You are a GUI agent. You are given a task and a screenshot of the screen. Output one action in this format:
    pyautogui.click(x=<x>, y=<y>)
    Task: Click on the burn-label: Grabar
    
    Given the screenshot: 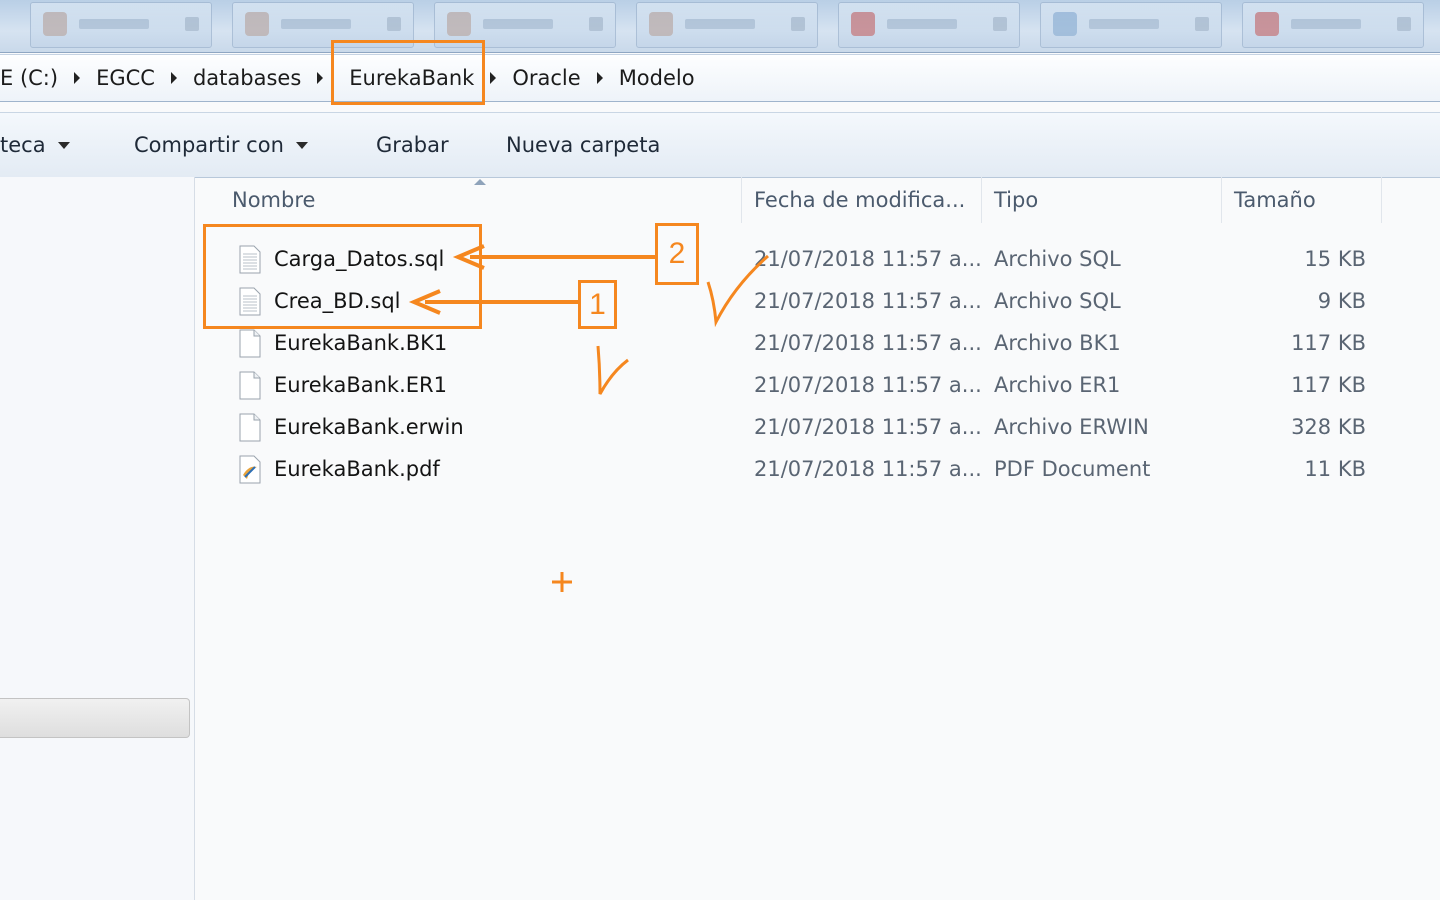 What is the action you would take?
    pyautogui.click(x=412, y=145)
    